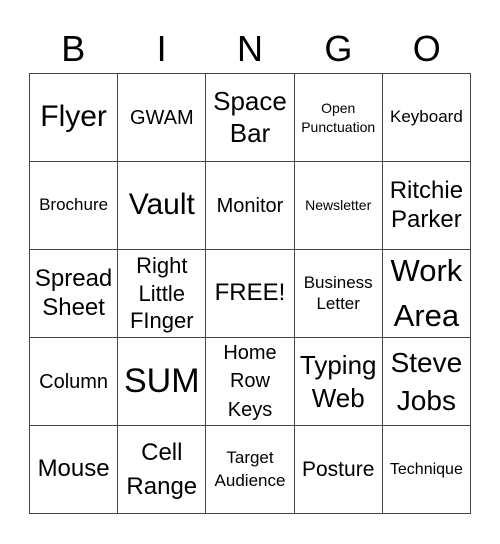  I want to click on cell-text: Vault, so click(161, 205).